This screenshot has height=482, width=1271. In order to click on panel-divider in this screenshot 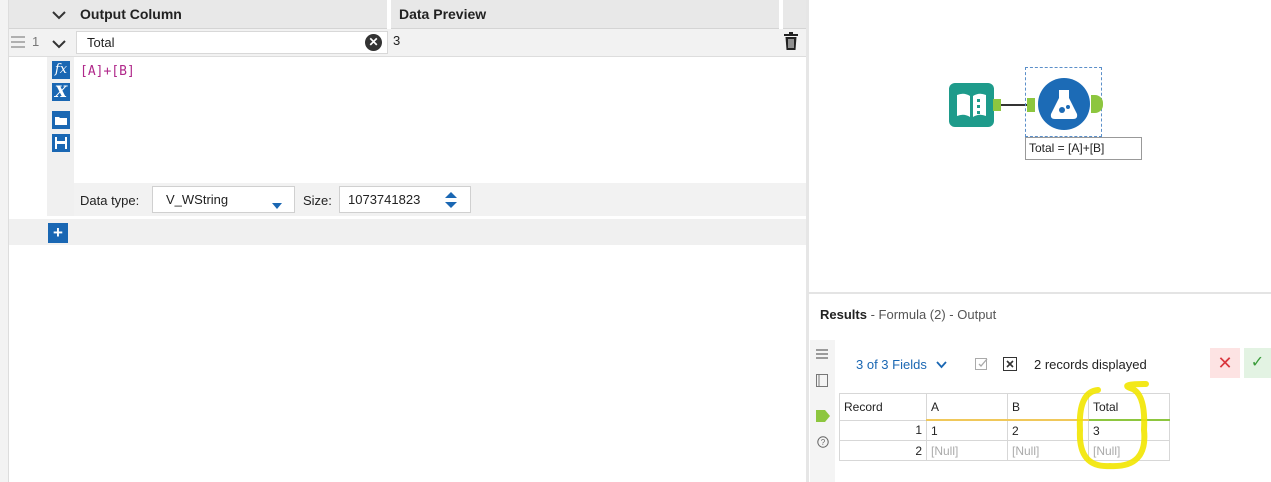, I will do `click(807, 241)`.